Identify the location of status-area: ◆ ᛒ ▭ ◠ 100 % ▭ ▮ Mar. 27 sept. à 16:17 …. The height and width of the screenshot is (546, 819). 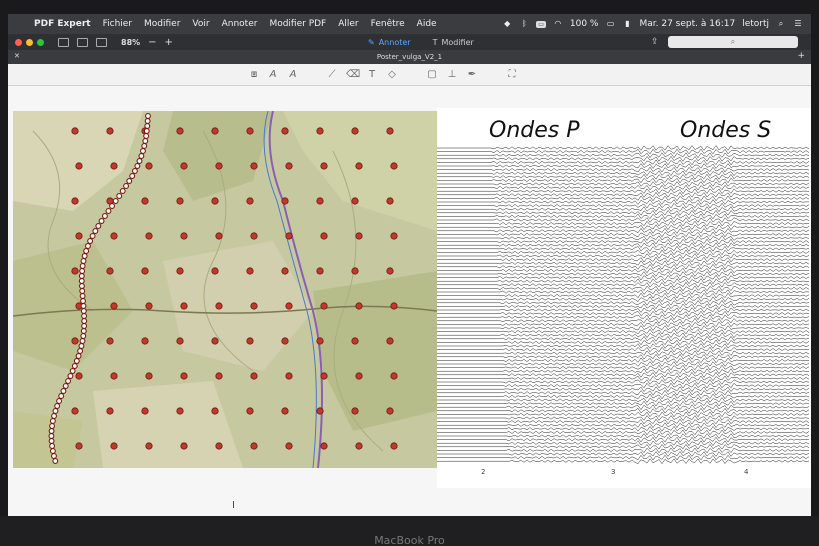
(656, 24).